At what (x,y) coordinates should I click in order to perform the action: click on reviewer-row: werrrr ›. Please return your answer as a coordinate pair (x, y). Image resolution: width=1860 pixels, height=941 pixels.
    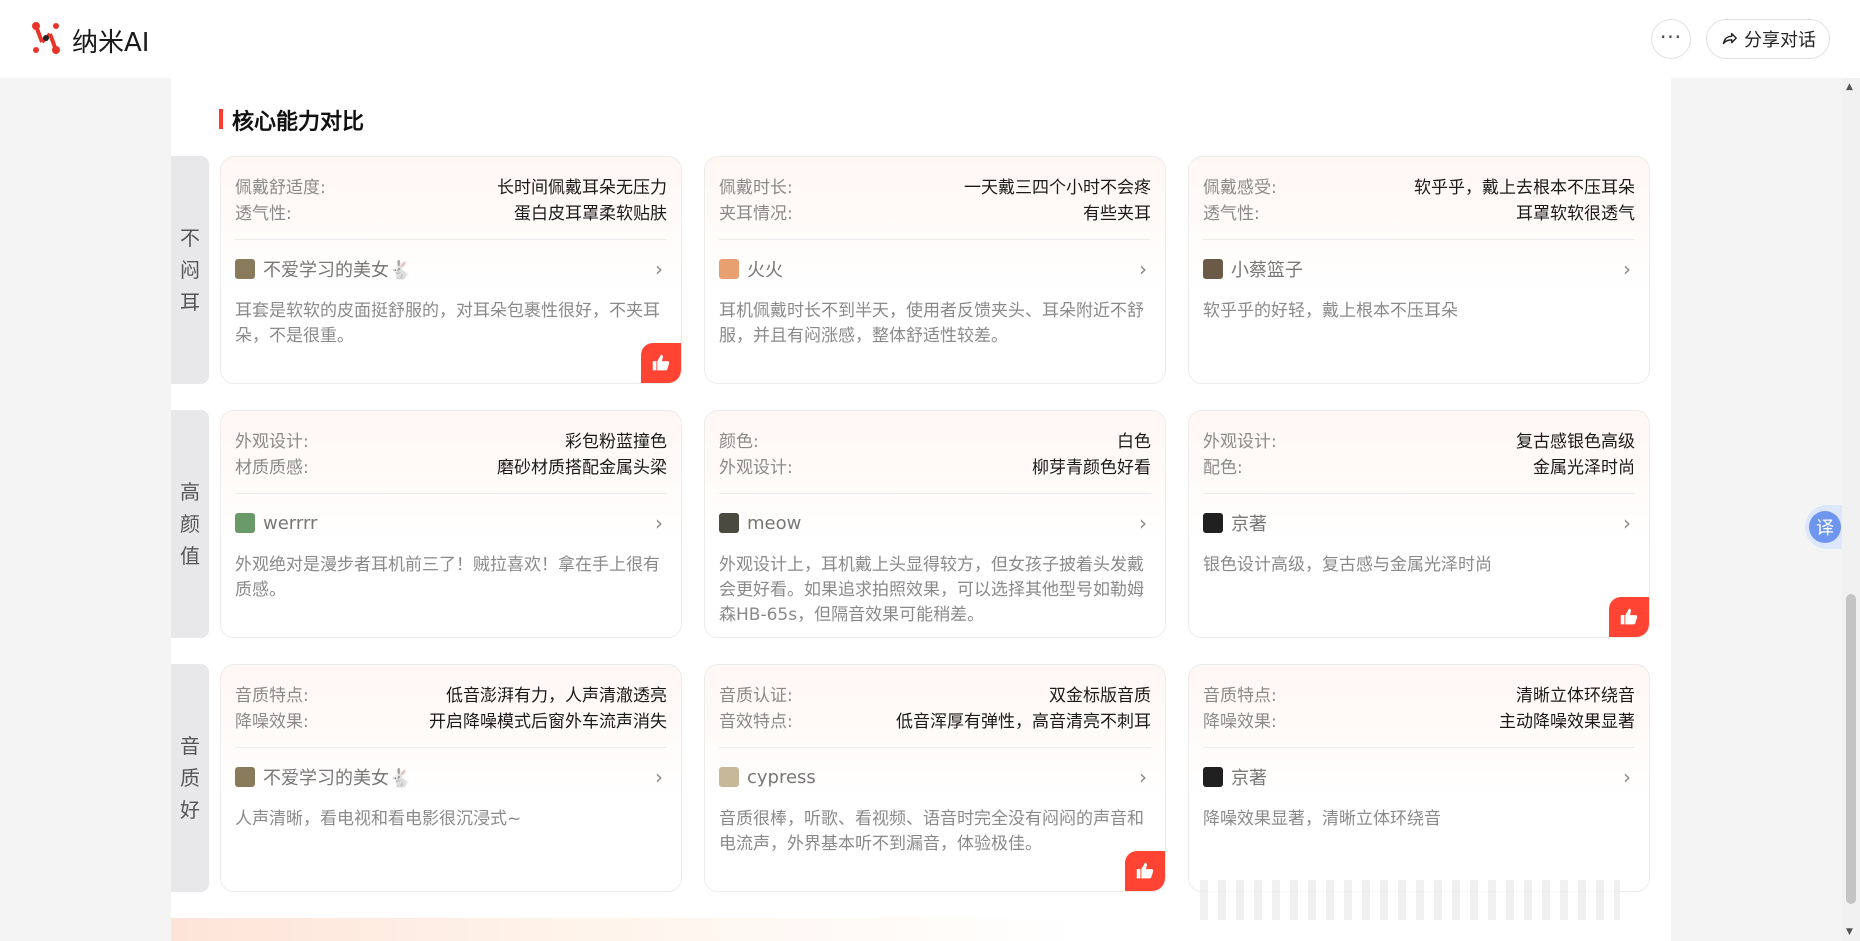
    Looking at the image, I should click on (451, 523).